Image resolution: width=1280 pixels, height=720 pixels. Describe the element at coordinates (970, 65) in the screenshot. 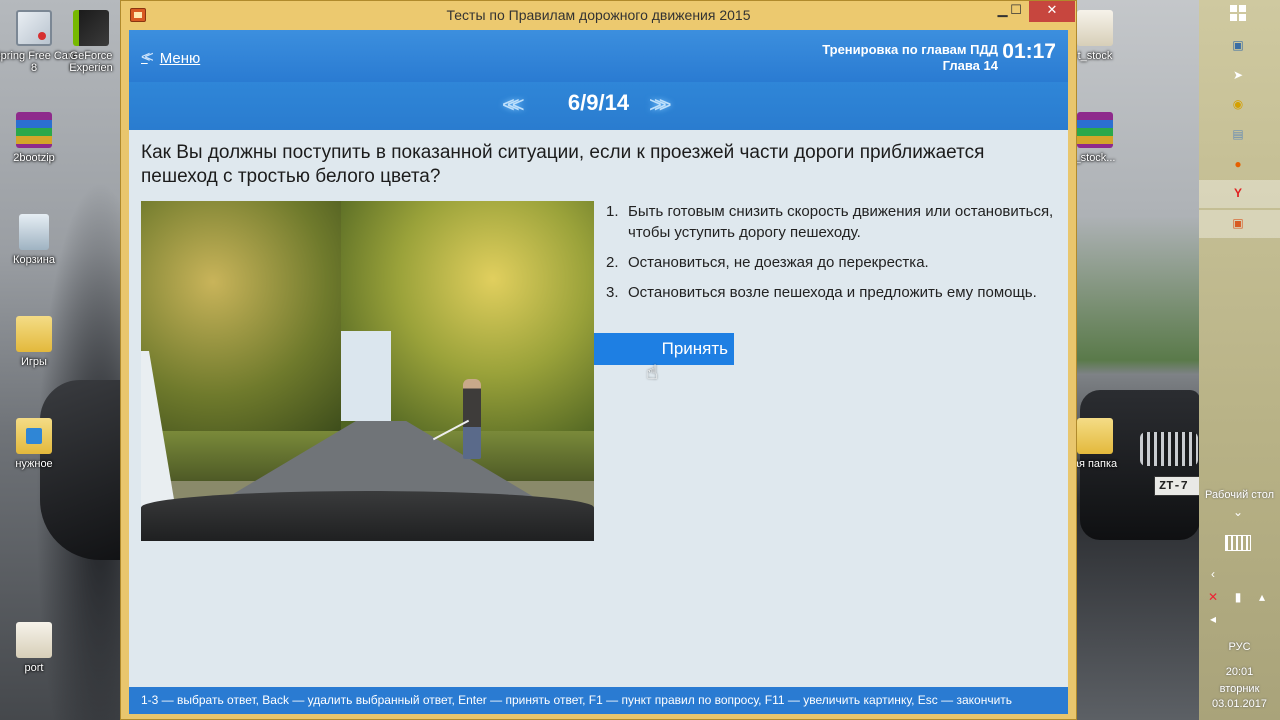

I see `mode-line-2: Глава 14` at that location.